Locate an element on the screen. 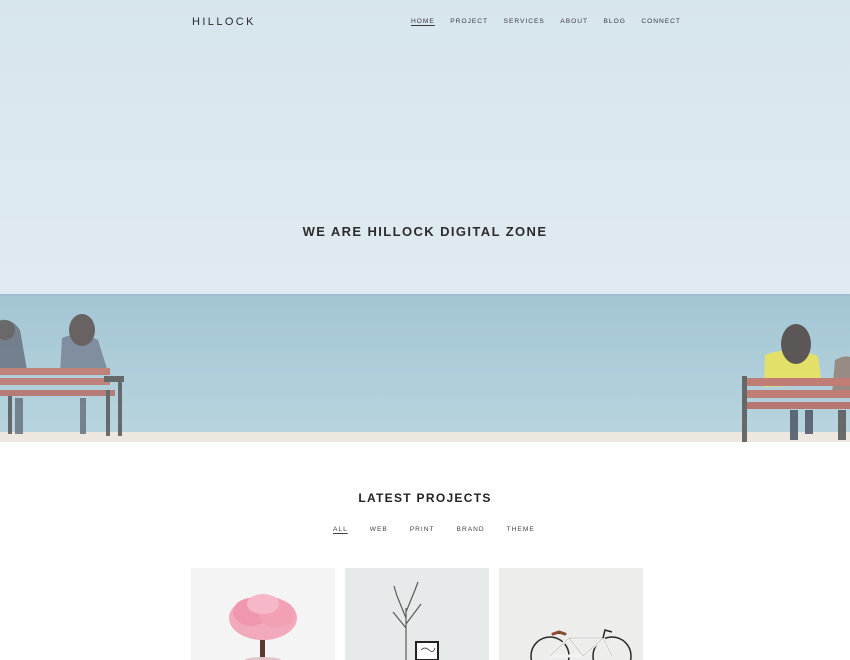  brand-logo: HILLOCK is located at coordinates (224, 22).